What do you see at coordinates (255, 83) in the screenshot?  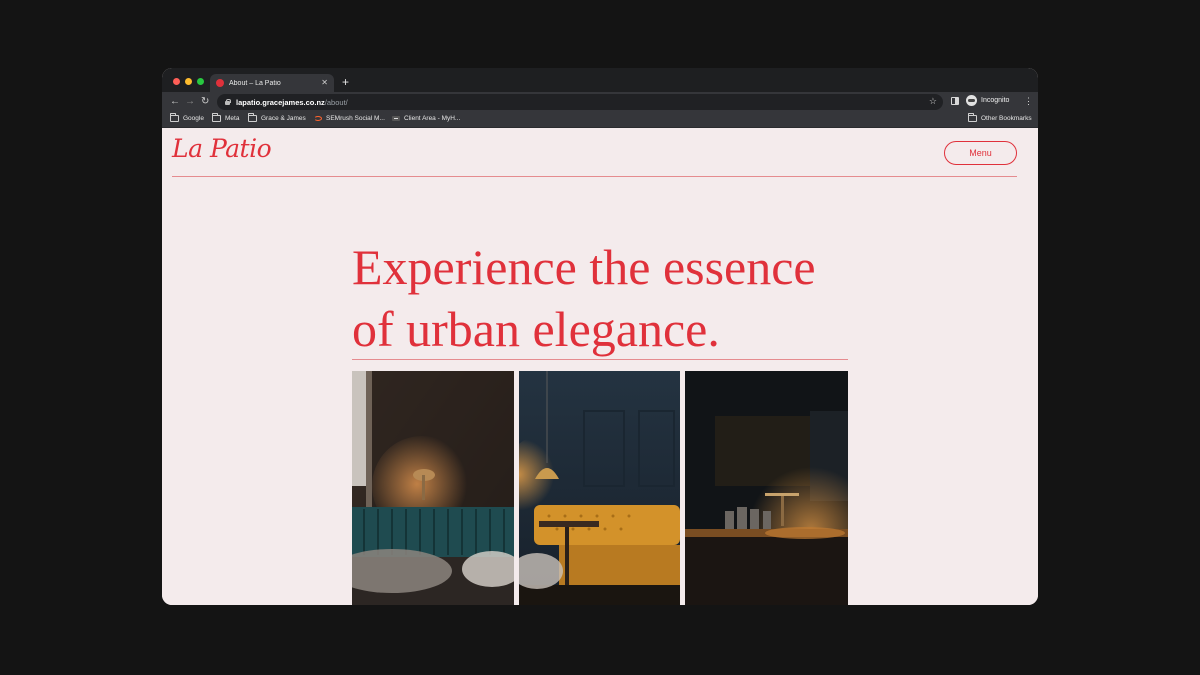 I see `tab-title: About – La Patio` at bounding box center [255, 83].